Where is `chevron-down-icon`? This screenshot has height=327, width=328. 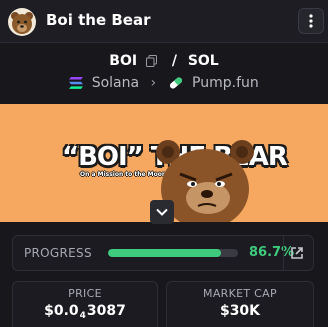
chevron-down-icon is located at coordinates (162, 212).